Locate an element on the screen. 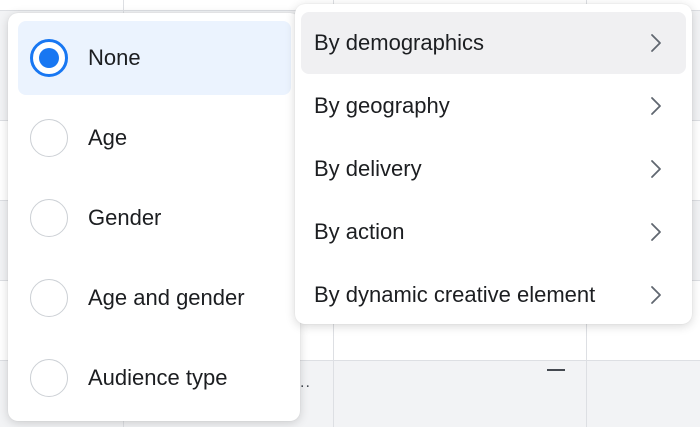 The width and height of the screenshot is (700, 427). menu-item-label: By delivery is located at coordinates (368, 168).